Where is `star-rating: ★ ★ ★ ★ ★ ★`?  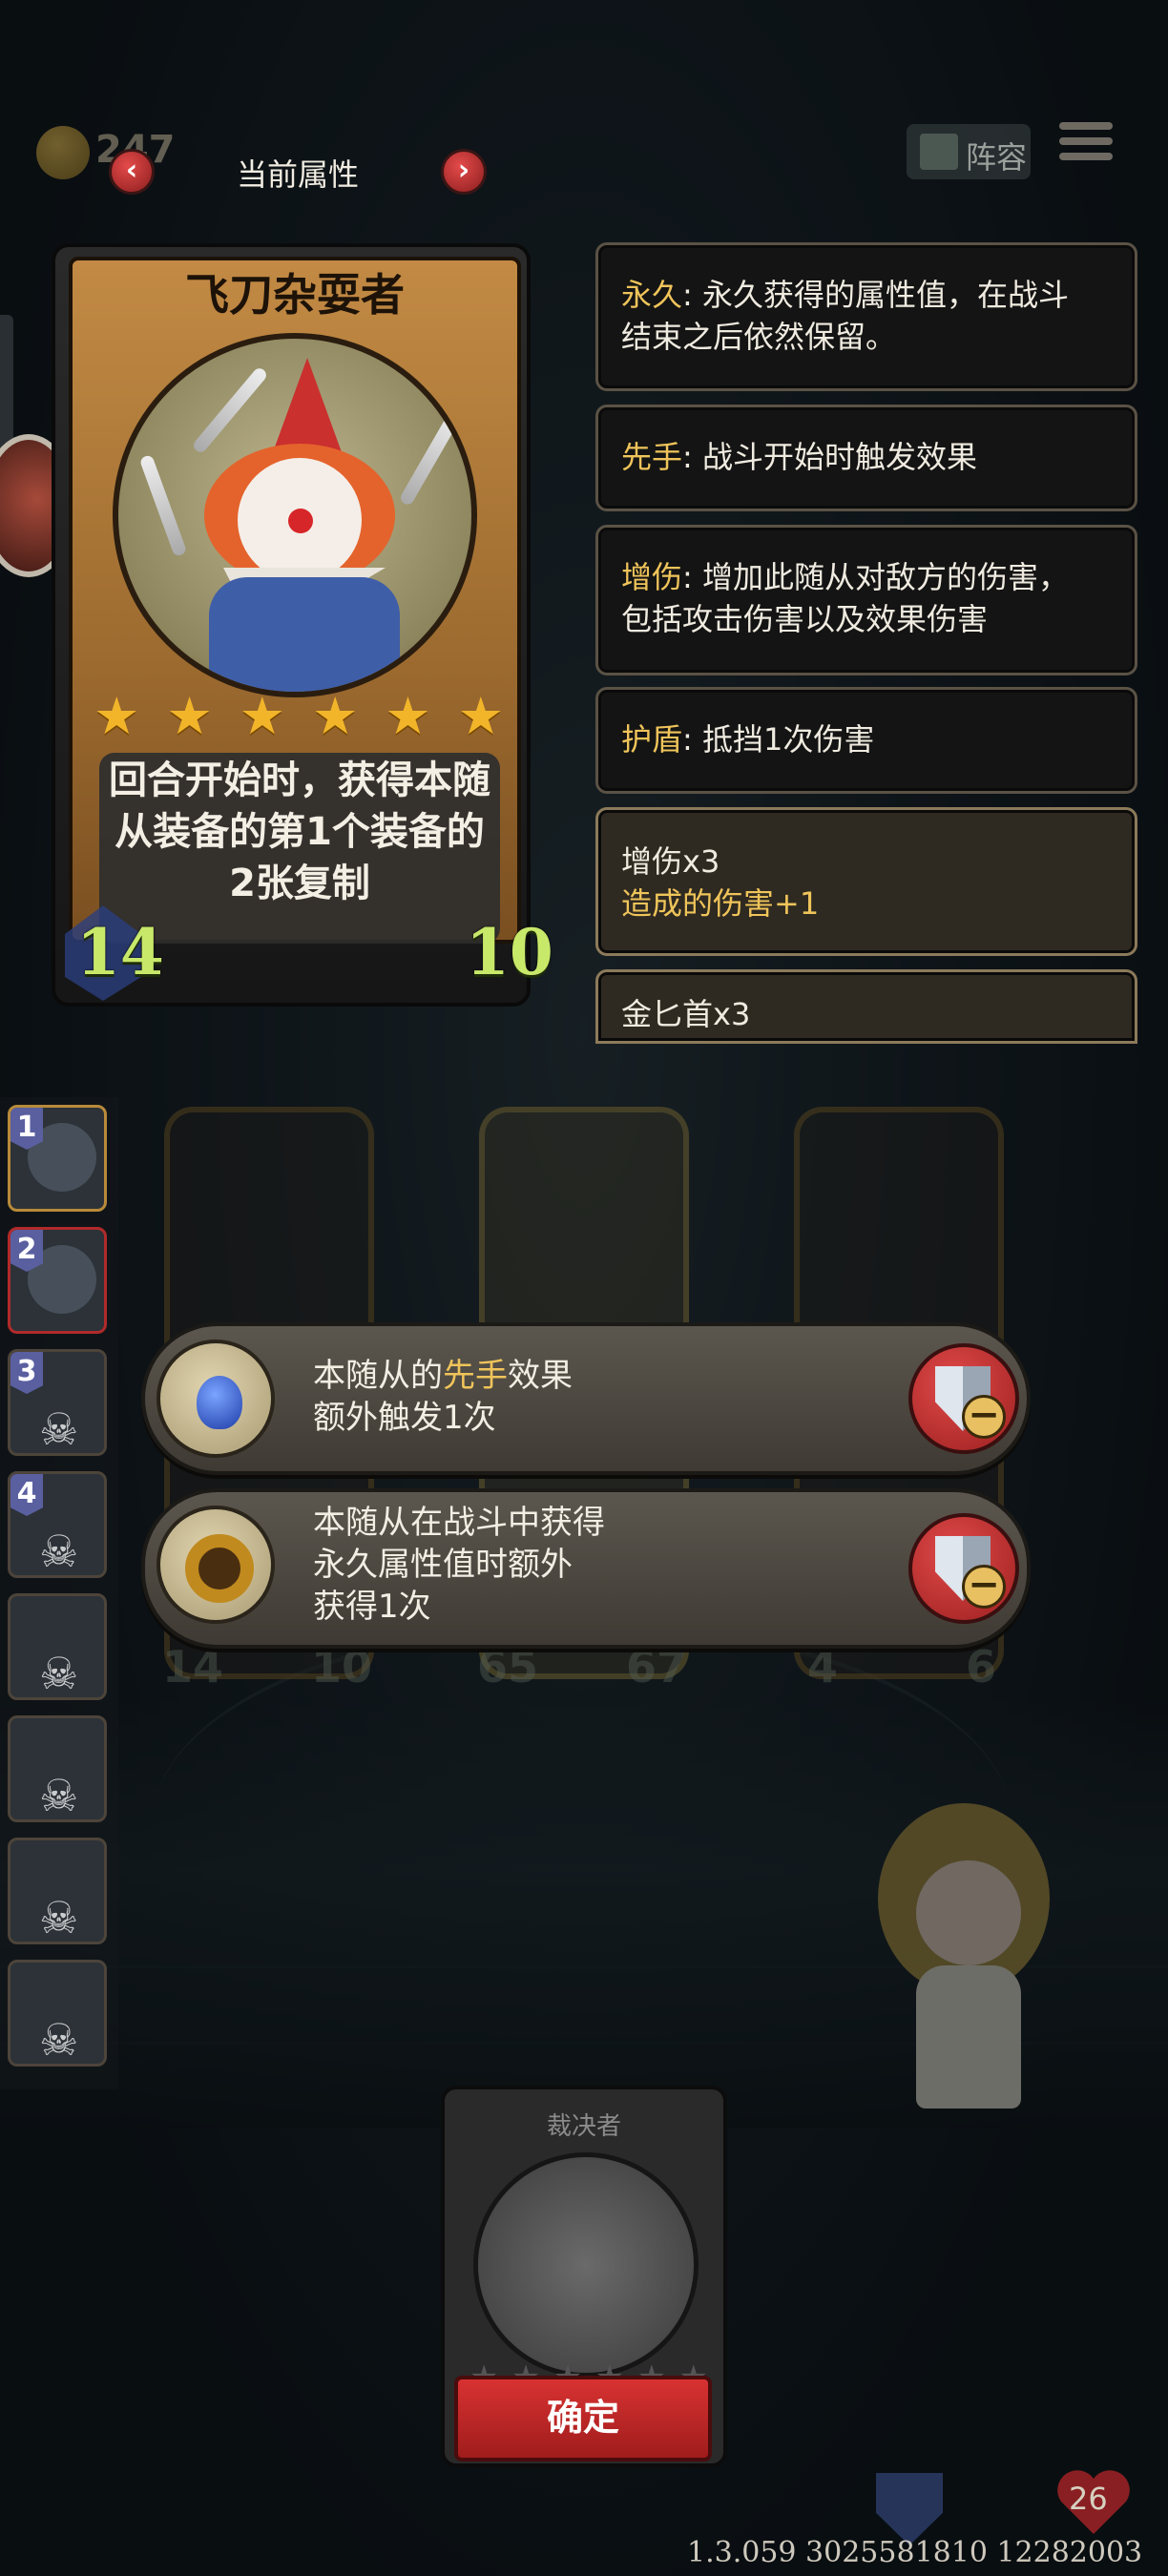 star-rating: ★ ★ ★ ★ ★ ★ is located at coordinates (299, 716).